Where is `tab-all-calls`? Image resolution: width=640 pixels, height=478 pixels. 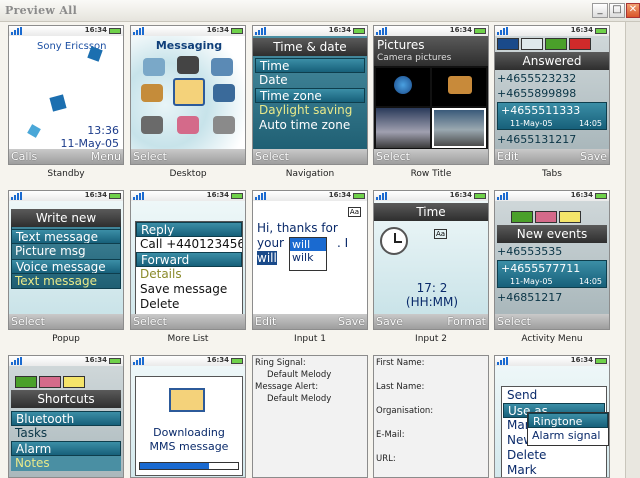 tab-all-calls is located at coordinates (508, 44).